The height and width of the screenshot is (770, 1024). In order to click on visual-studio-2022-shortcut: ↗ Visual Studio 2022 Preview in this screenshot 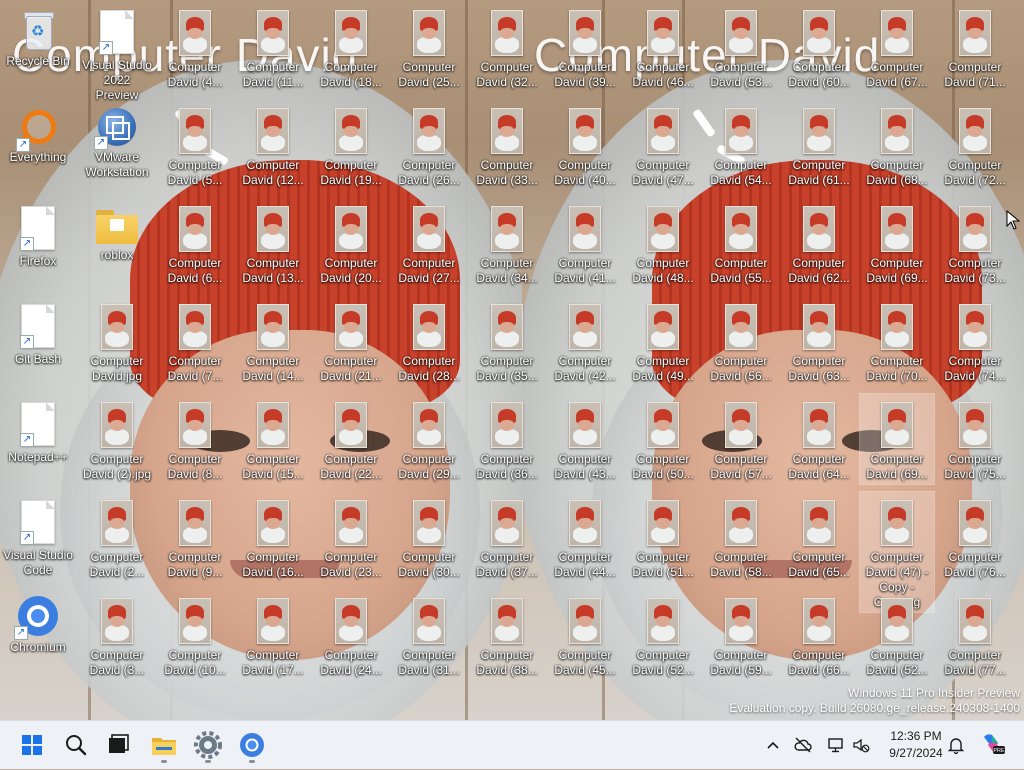, I will do `click(117, 52)`.